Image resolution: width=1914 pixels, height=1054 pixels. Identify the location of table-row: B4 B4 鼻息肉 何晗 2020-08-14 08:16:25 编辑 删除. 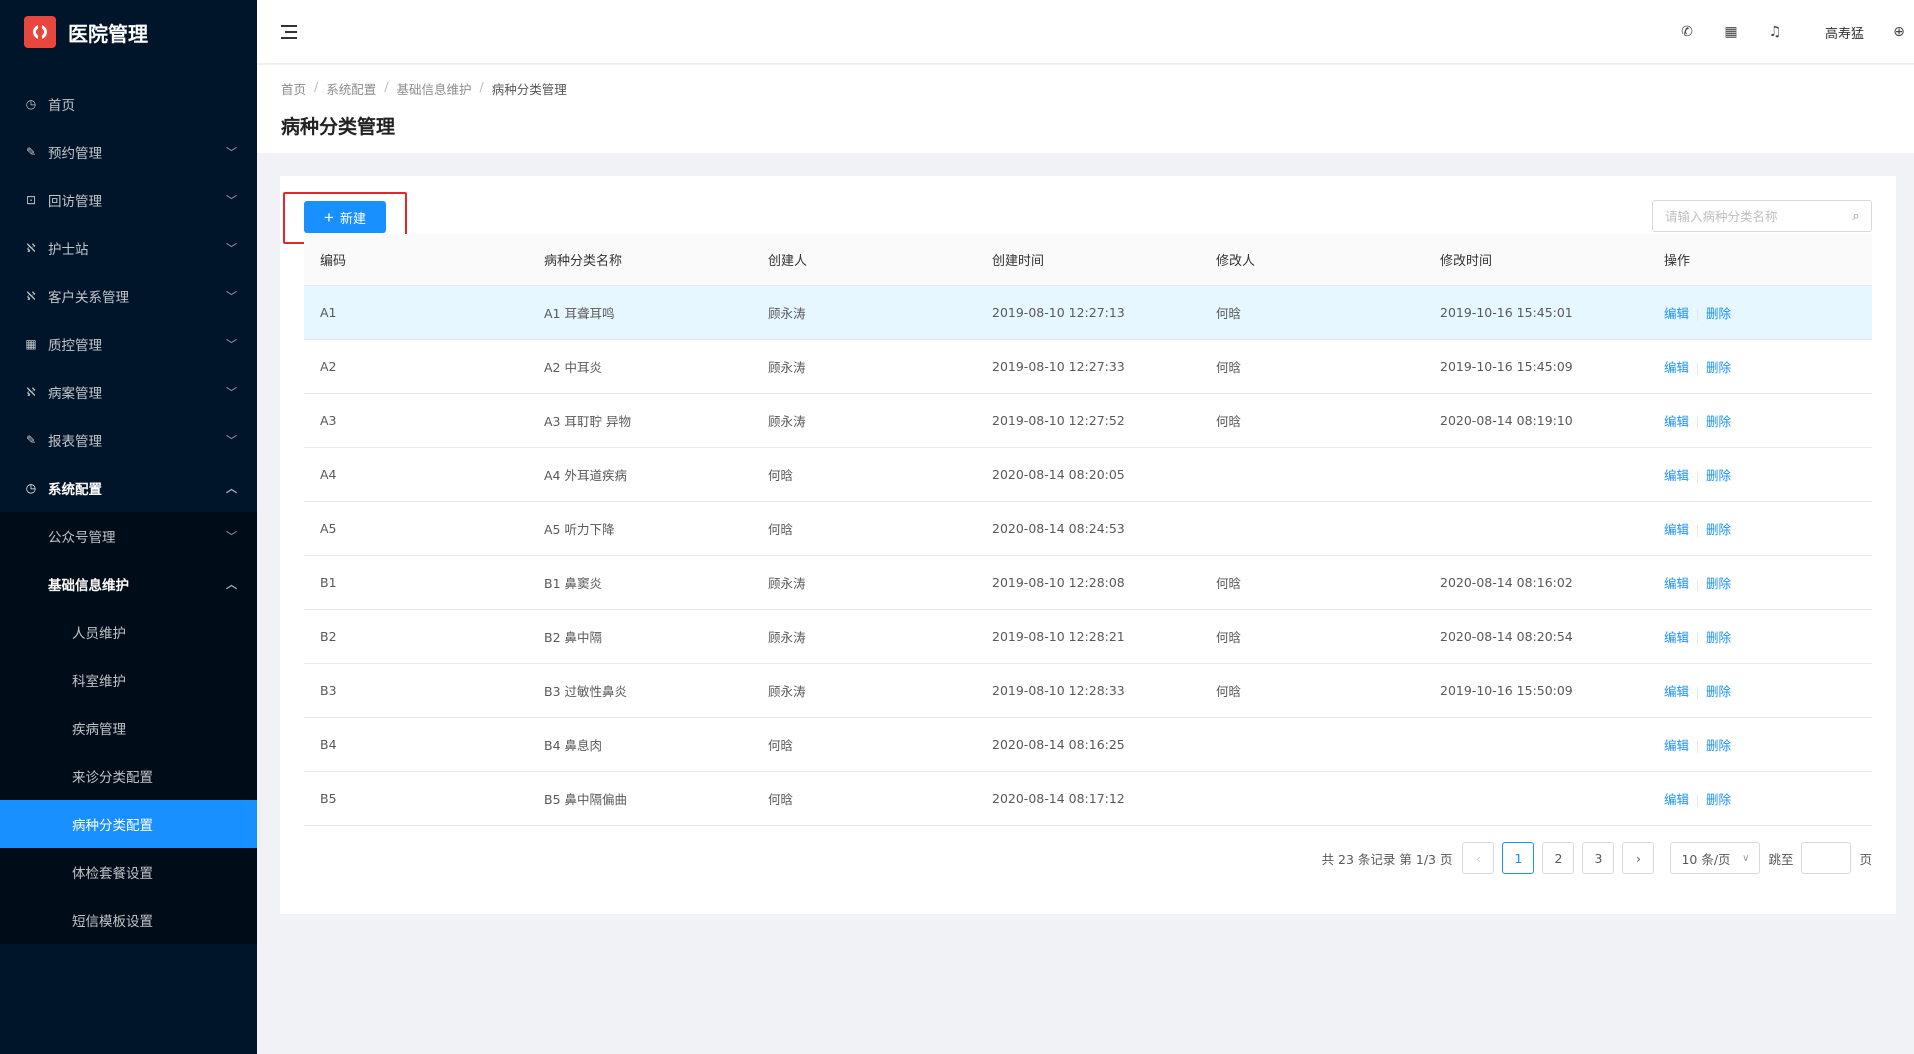
(1088, 745).